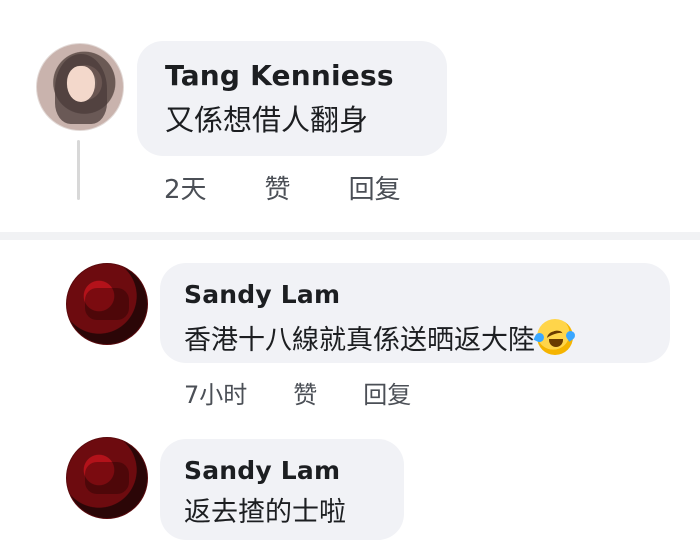  Describe the element at coordinates (185, 190) in the screenshot. I see `comment-time: 2天` at that location.